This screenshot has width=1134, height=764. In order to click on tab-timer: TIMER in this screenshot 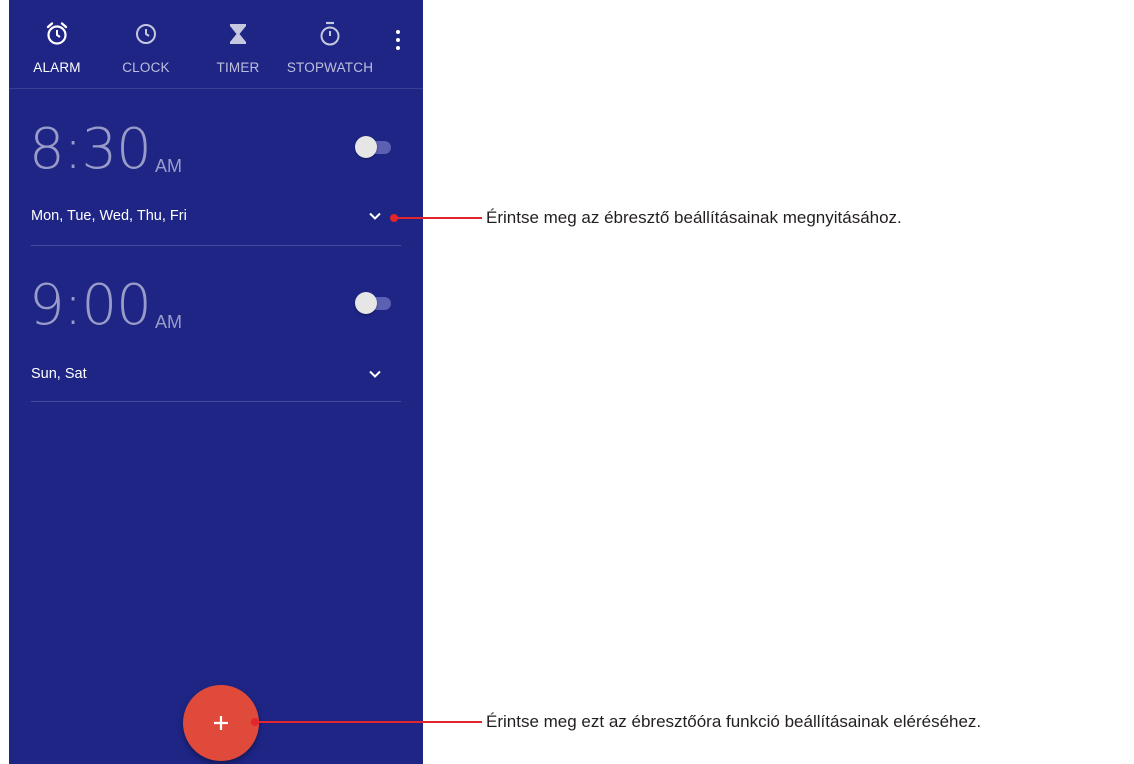, I will do `click(238, 44)`.